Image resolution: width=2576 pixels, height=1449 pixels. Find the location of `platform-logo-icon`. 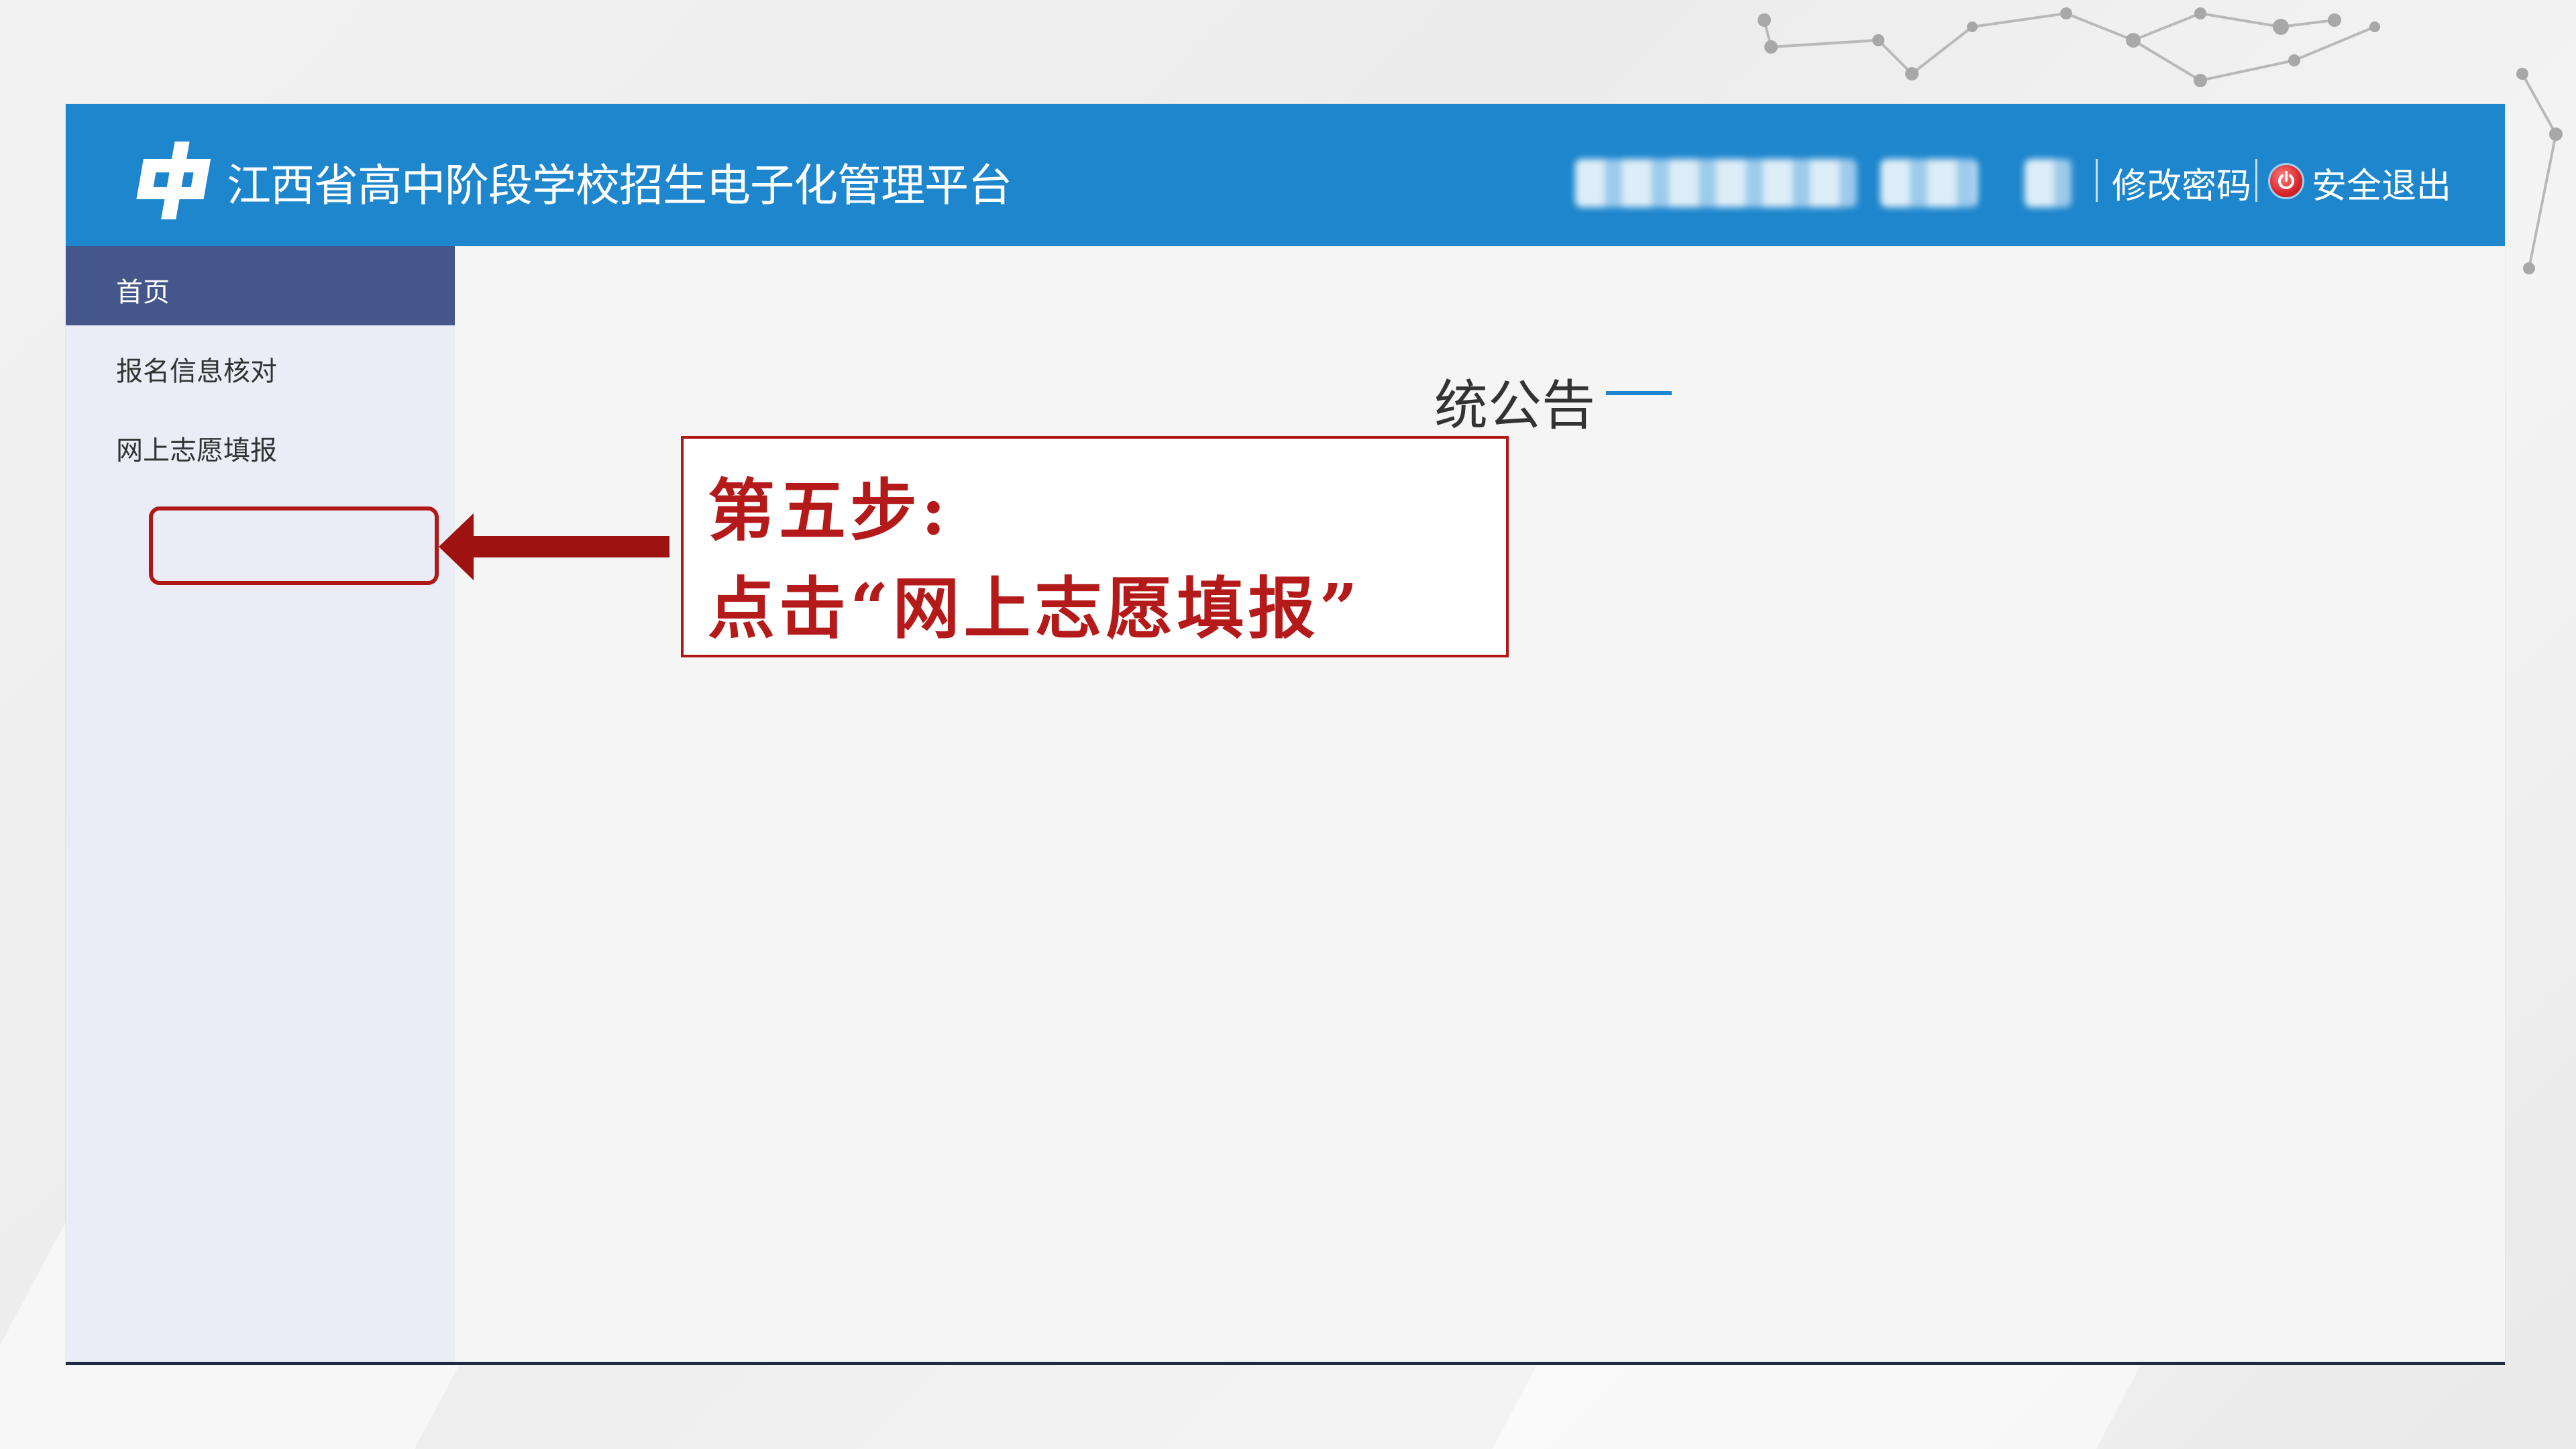

platform-logo-icon is located at coordinates (173, 180).